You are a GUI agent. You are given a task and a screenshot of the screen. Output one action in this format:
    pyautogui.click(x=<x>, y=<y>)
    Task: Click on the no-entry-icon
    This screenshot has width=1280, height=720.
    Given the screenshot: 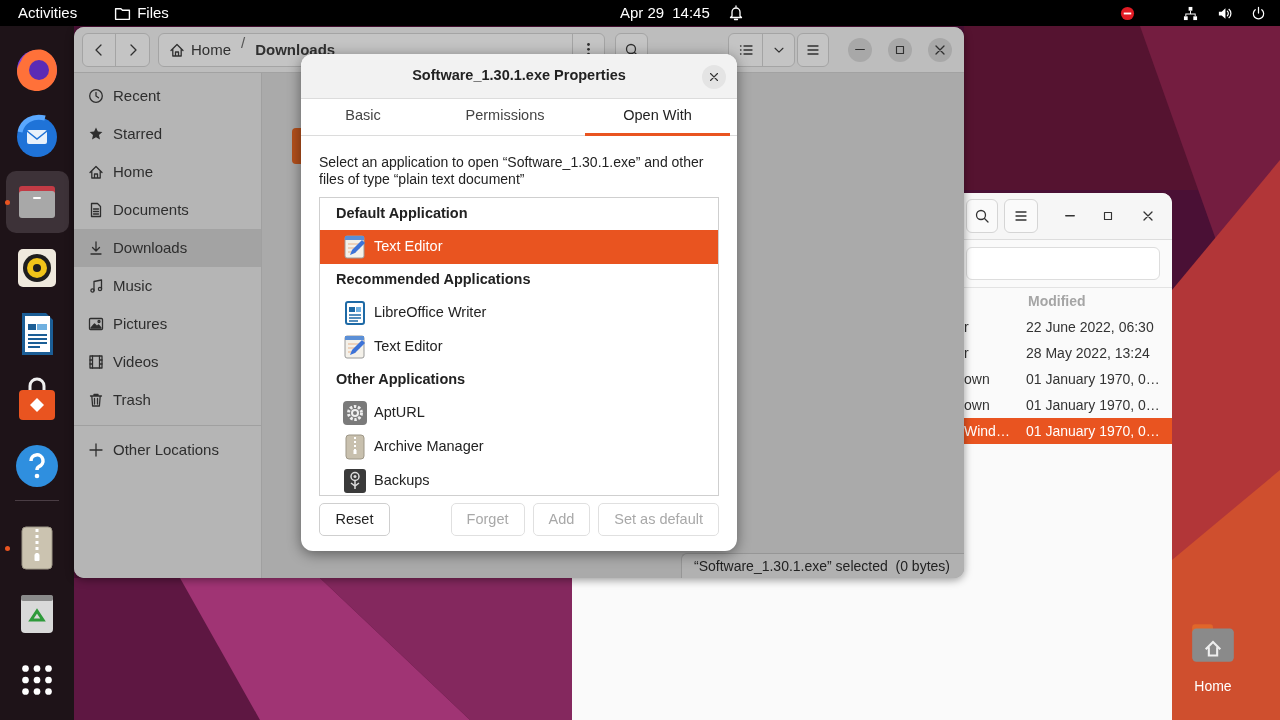 What is the action you would take?
    pyautogui.click(x=1127, y=13)
    